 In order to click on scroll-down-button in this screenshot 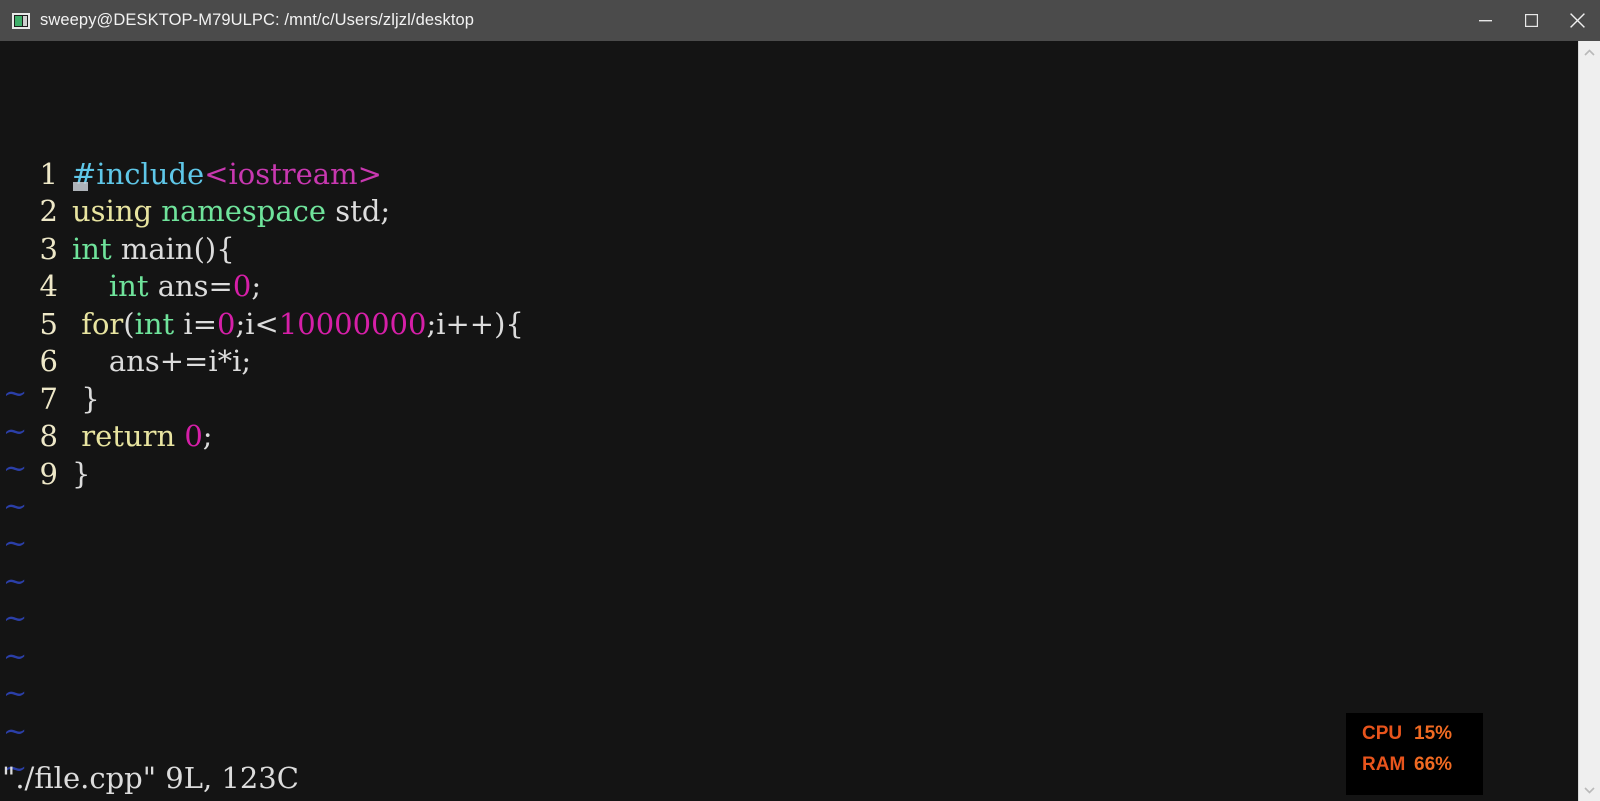, I will do `click(1589, 790)`.